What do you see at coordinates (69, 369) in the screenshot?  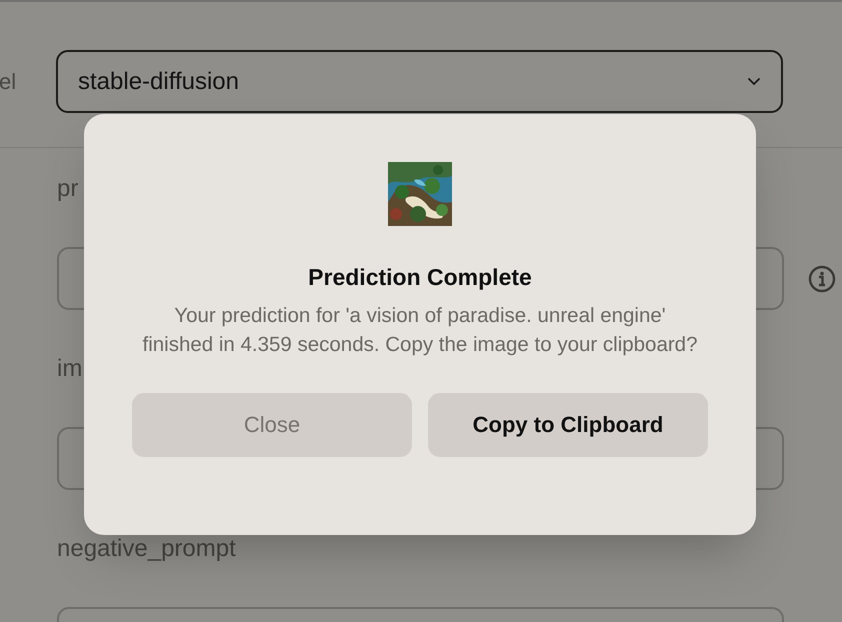 I see `field-label: im` at bounding box center [69, 369].